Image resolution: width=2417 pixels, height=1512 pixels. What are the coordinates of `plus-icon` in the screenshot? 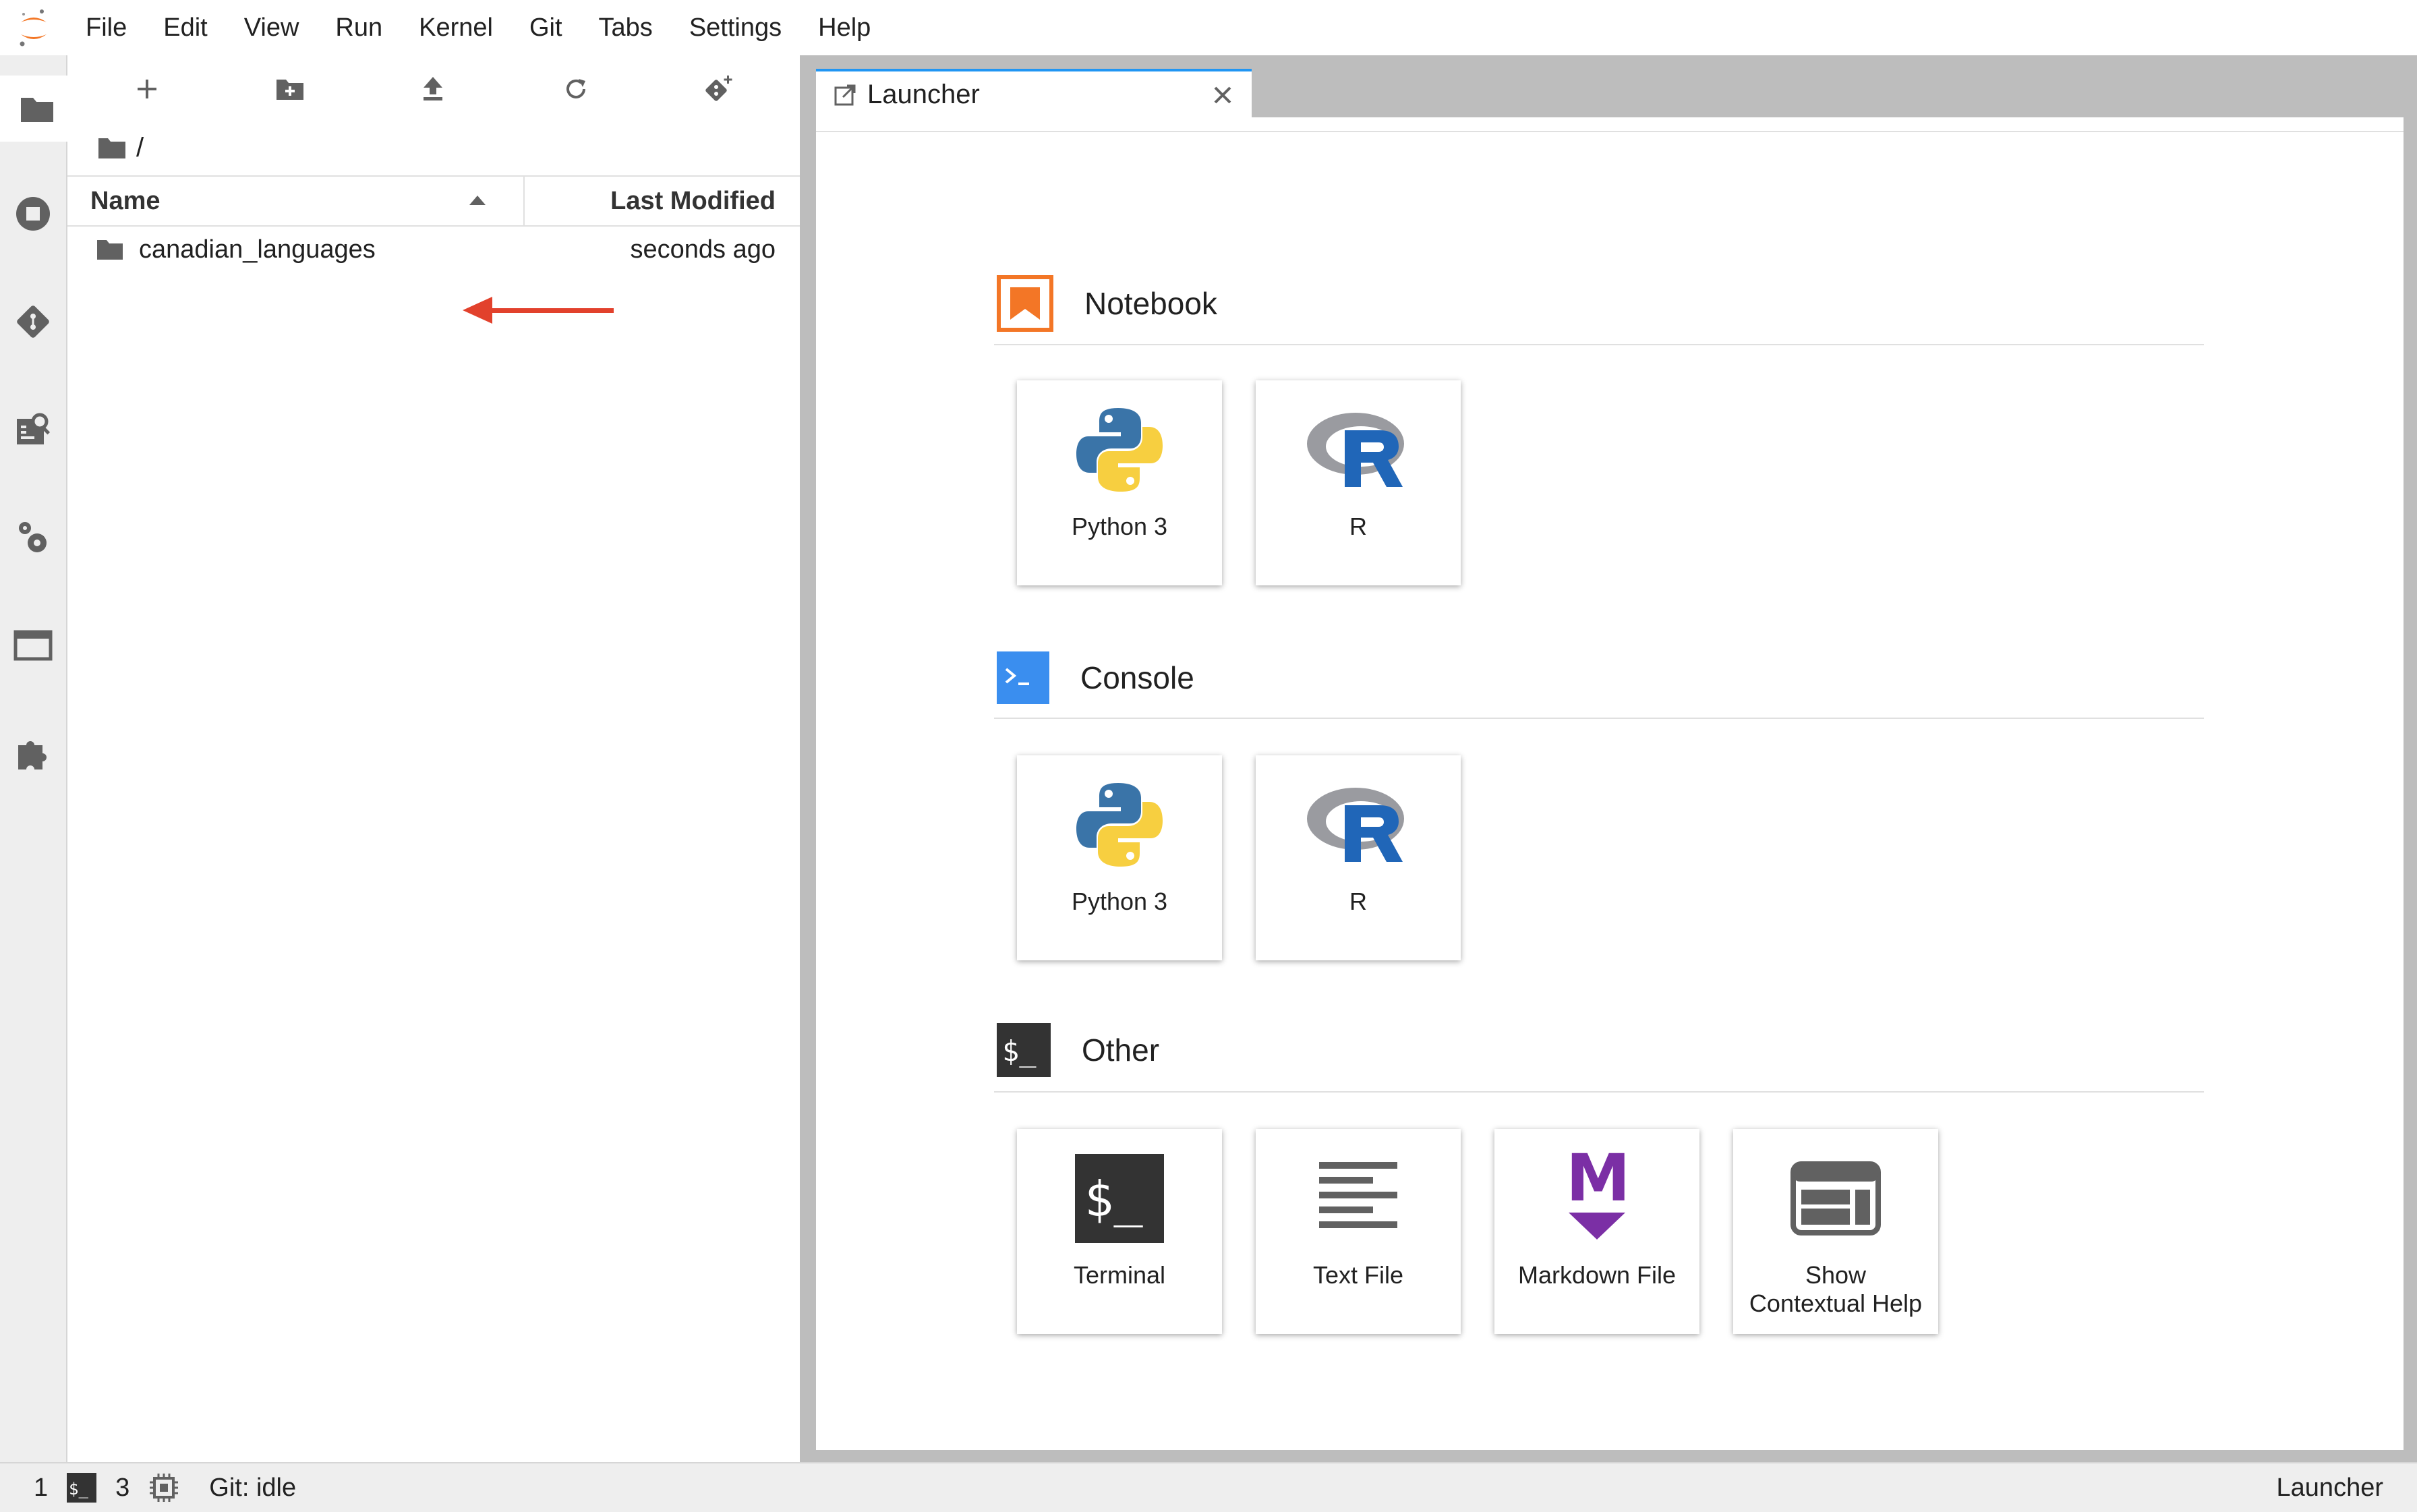 It's located at (147, 89).